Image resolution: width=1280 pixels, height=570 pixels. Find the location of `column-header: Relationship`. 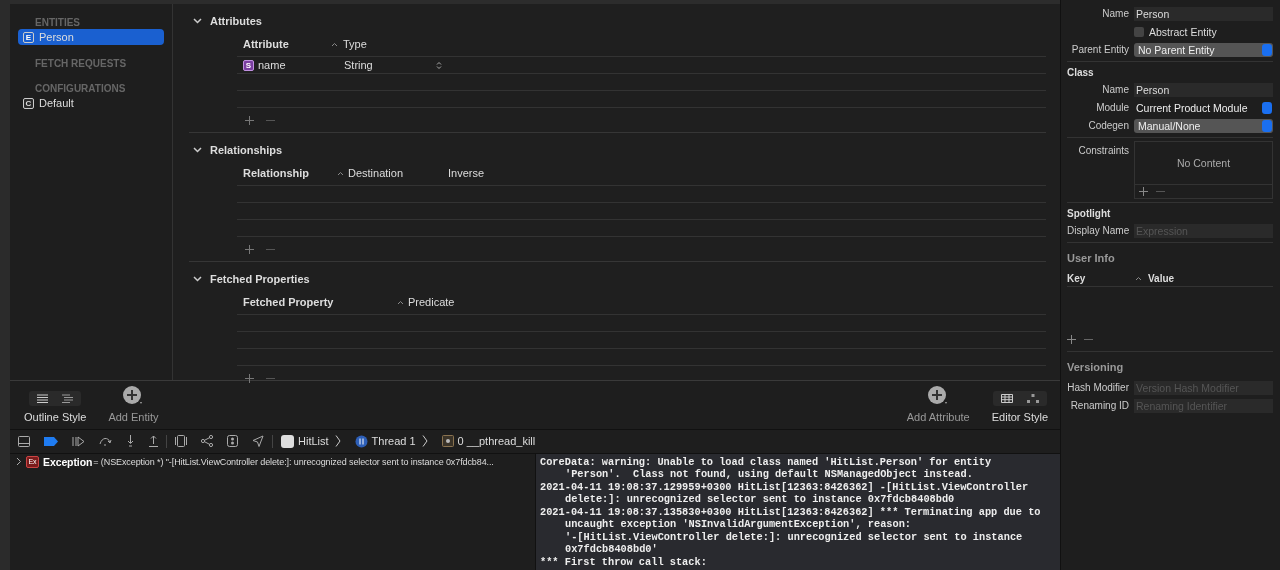

column-header: Relationship is located at coordinates (287, 173).